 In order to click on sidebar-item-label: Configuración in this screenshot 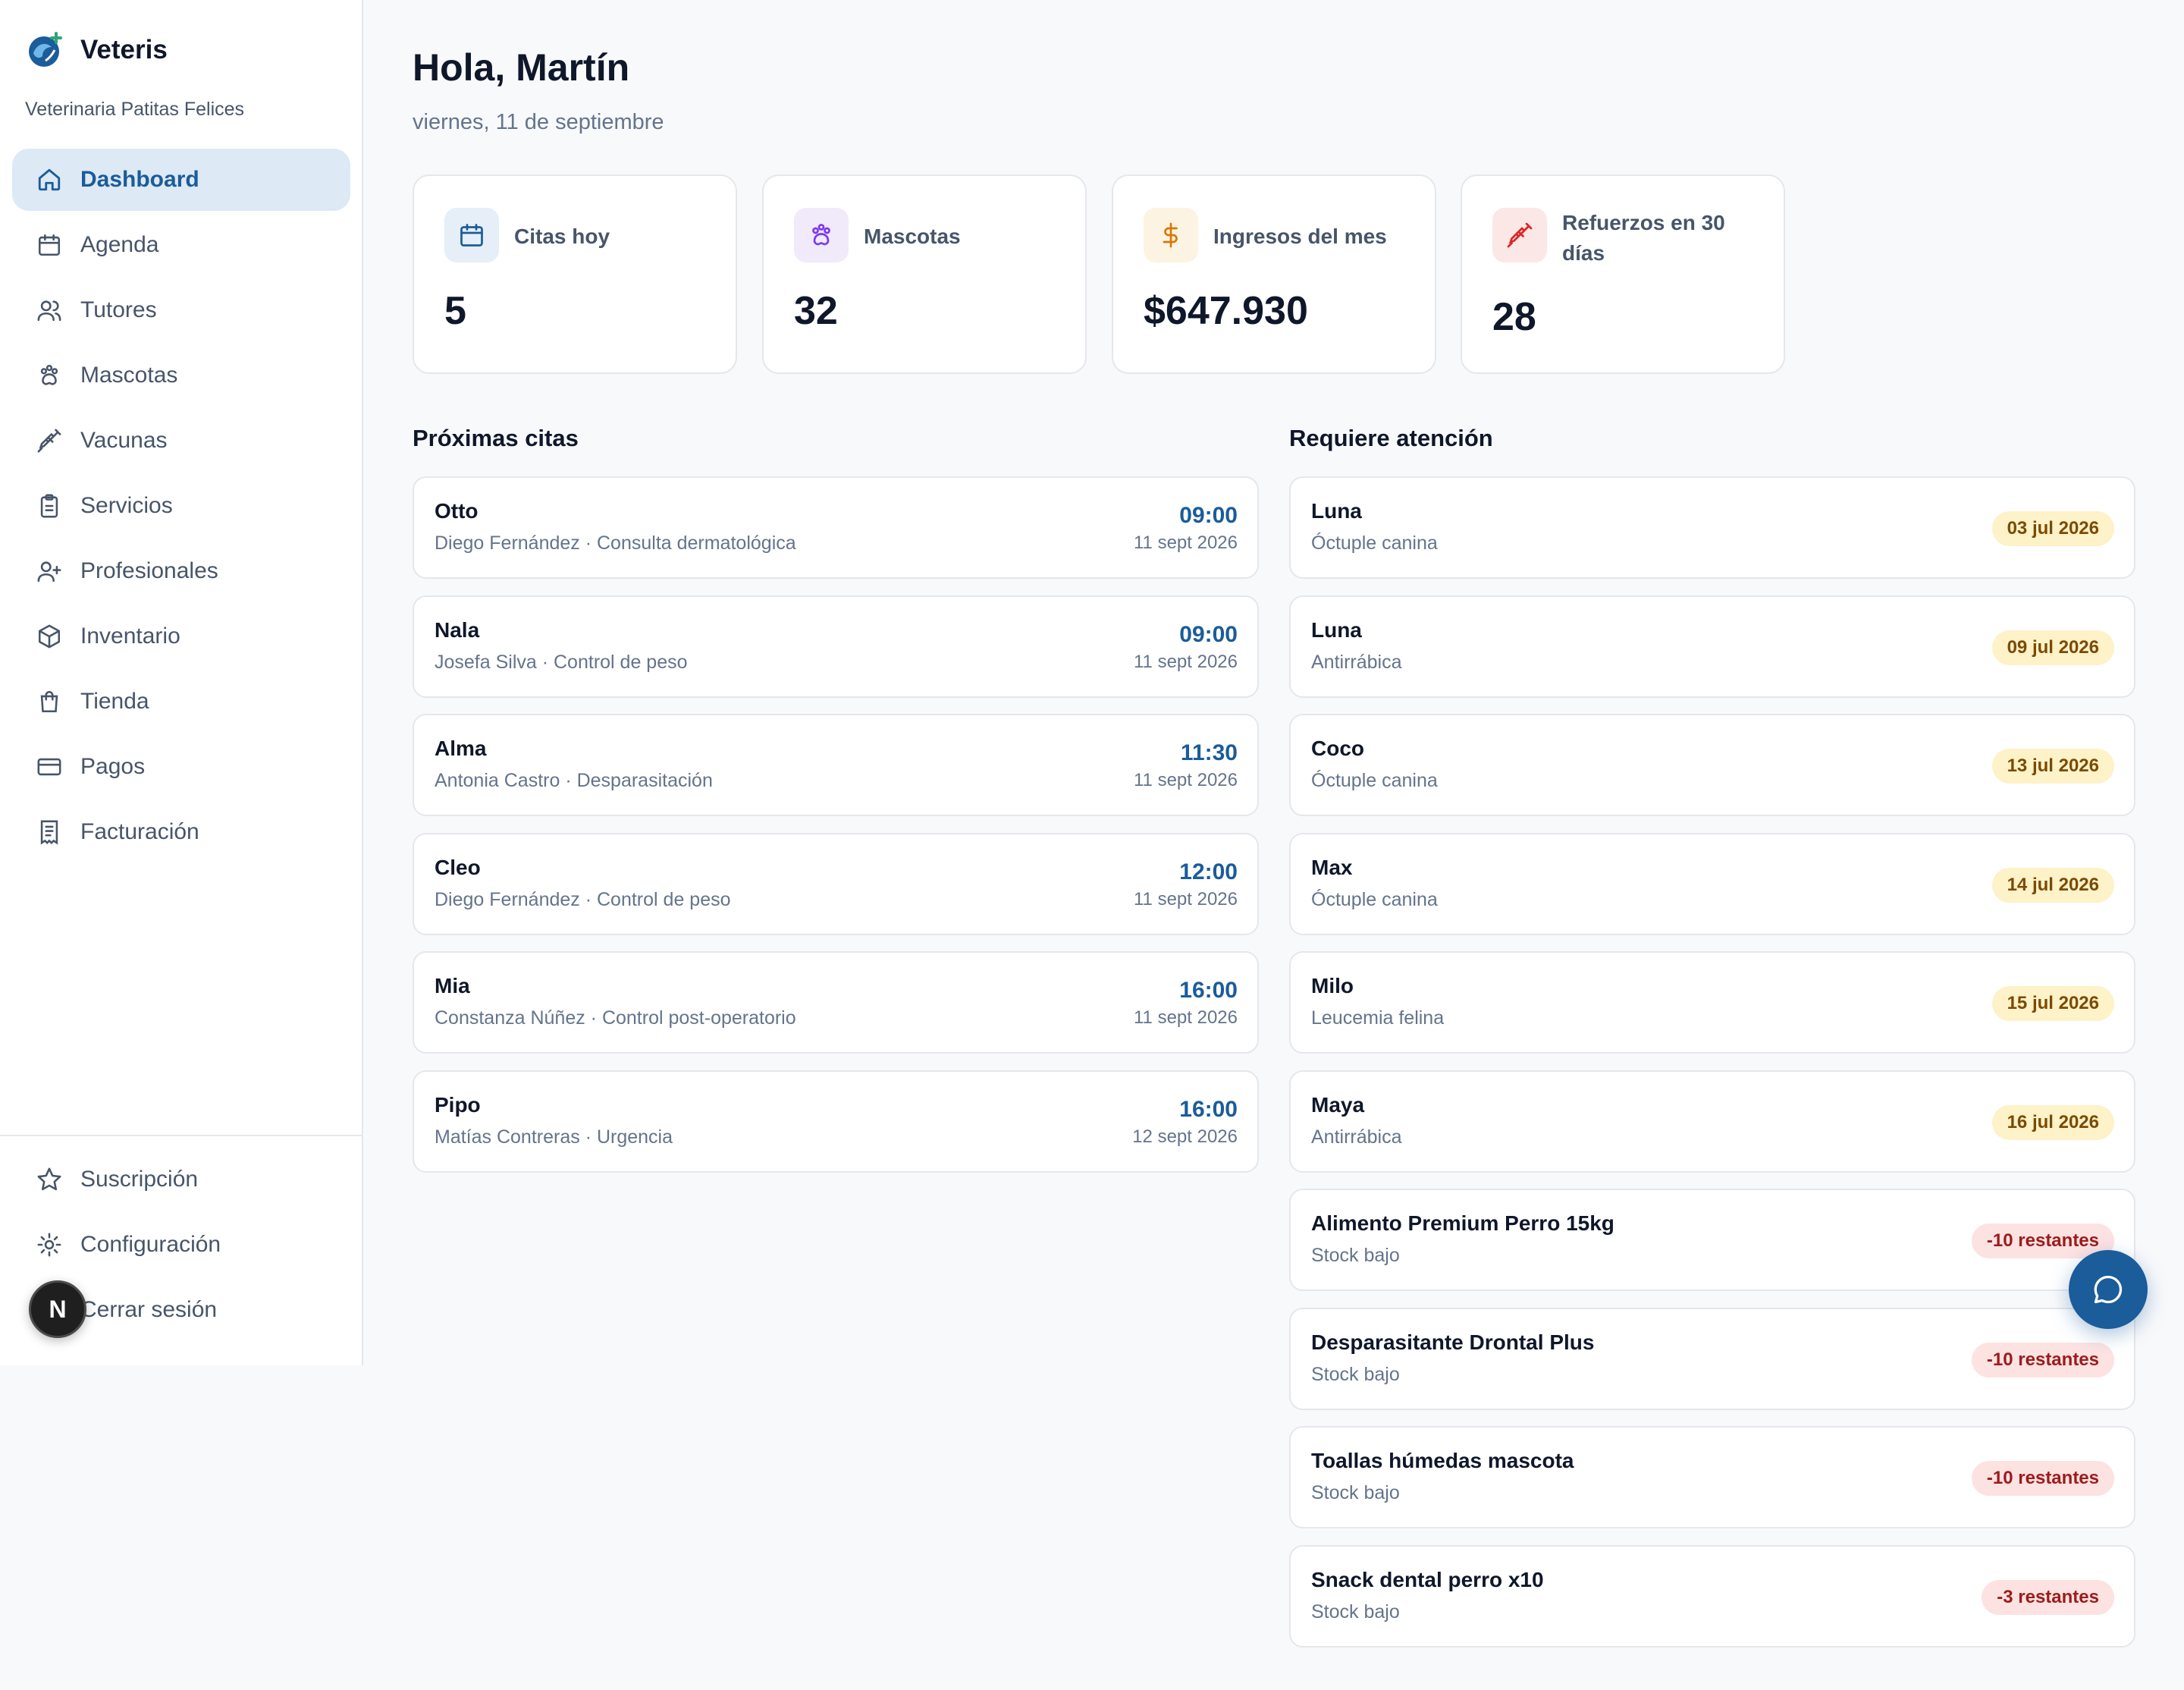, I will do `click(150, 1244)`.